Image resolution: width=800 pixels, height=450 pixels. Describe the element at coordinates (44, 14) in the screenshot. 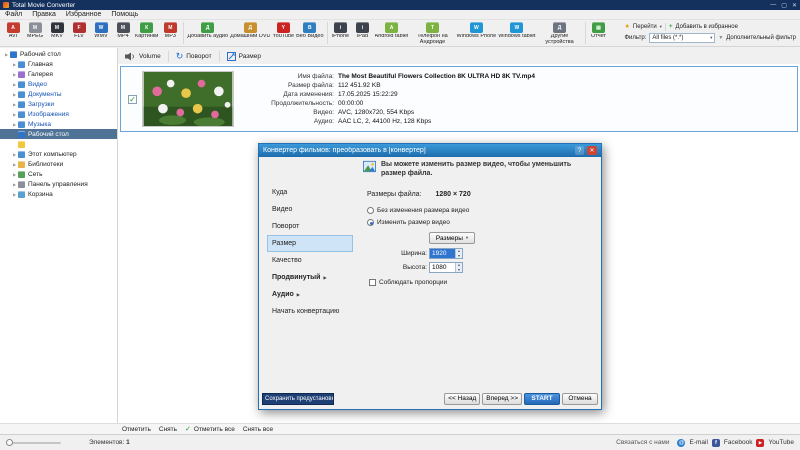

I see `menu-item-1: Правка` at that location.